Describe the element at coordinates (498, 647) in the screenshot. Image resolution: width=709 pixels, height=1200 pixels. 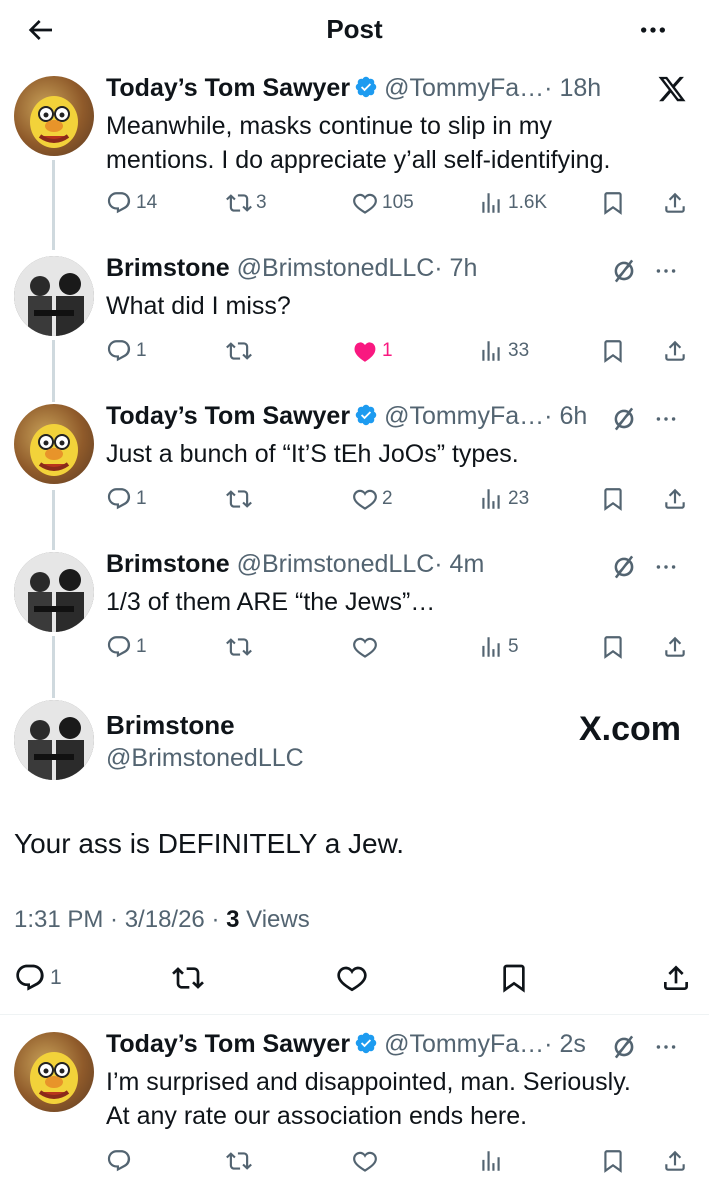
I see `views-button: 5` at that location.